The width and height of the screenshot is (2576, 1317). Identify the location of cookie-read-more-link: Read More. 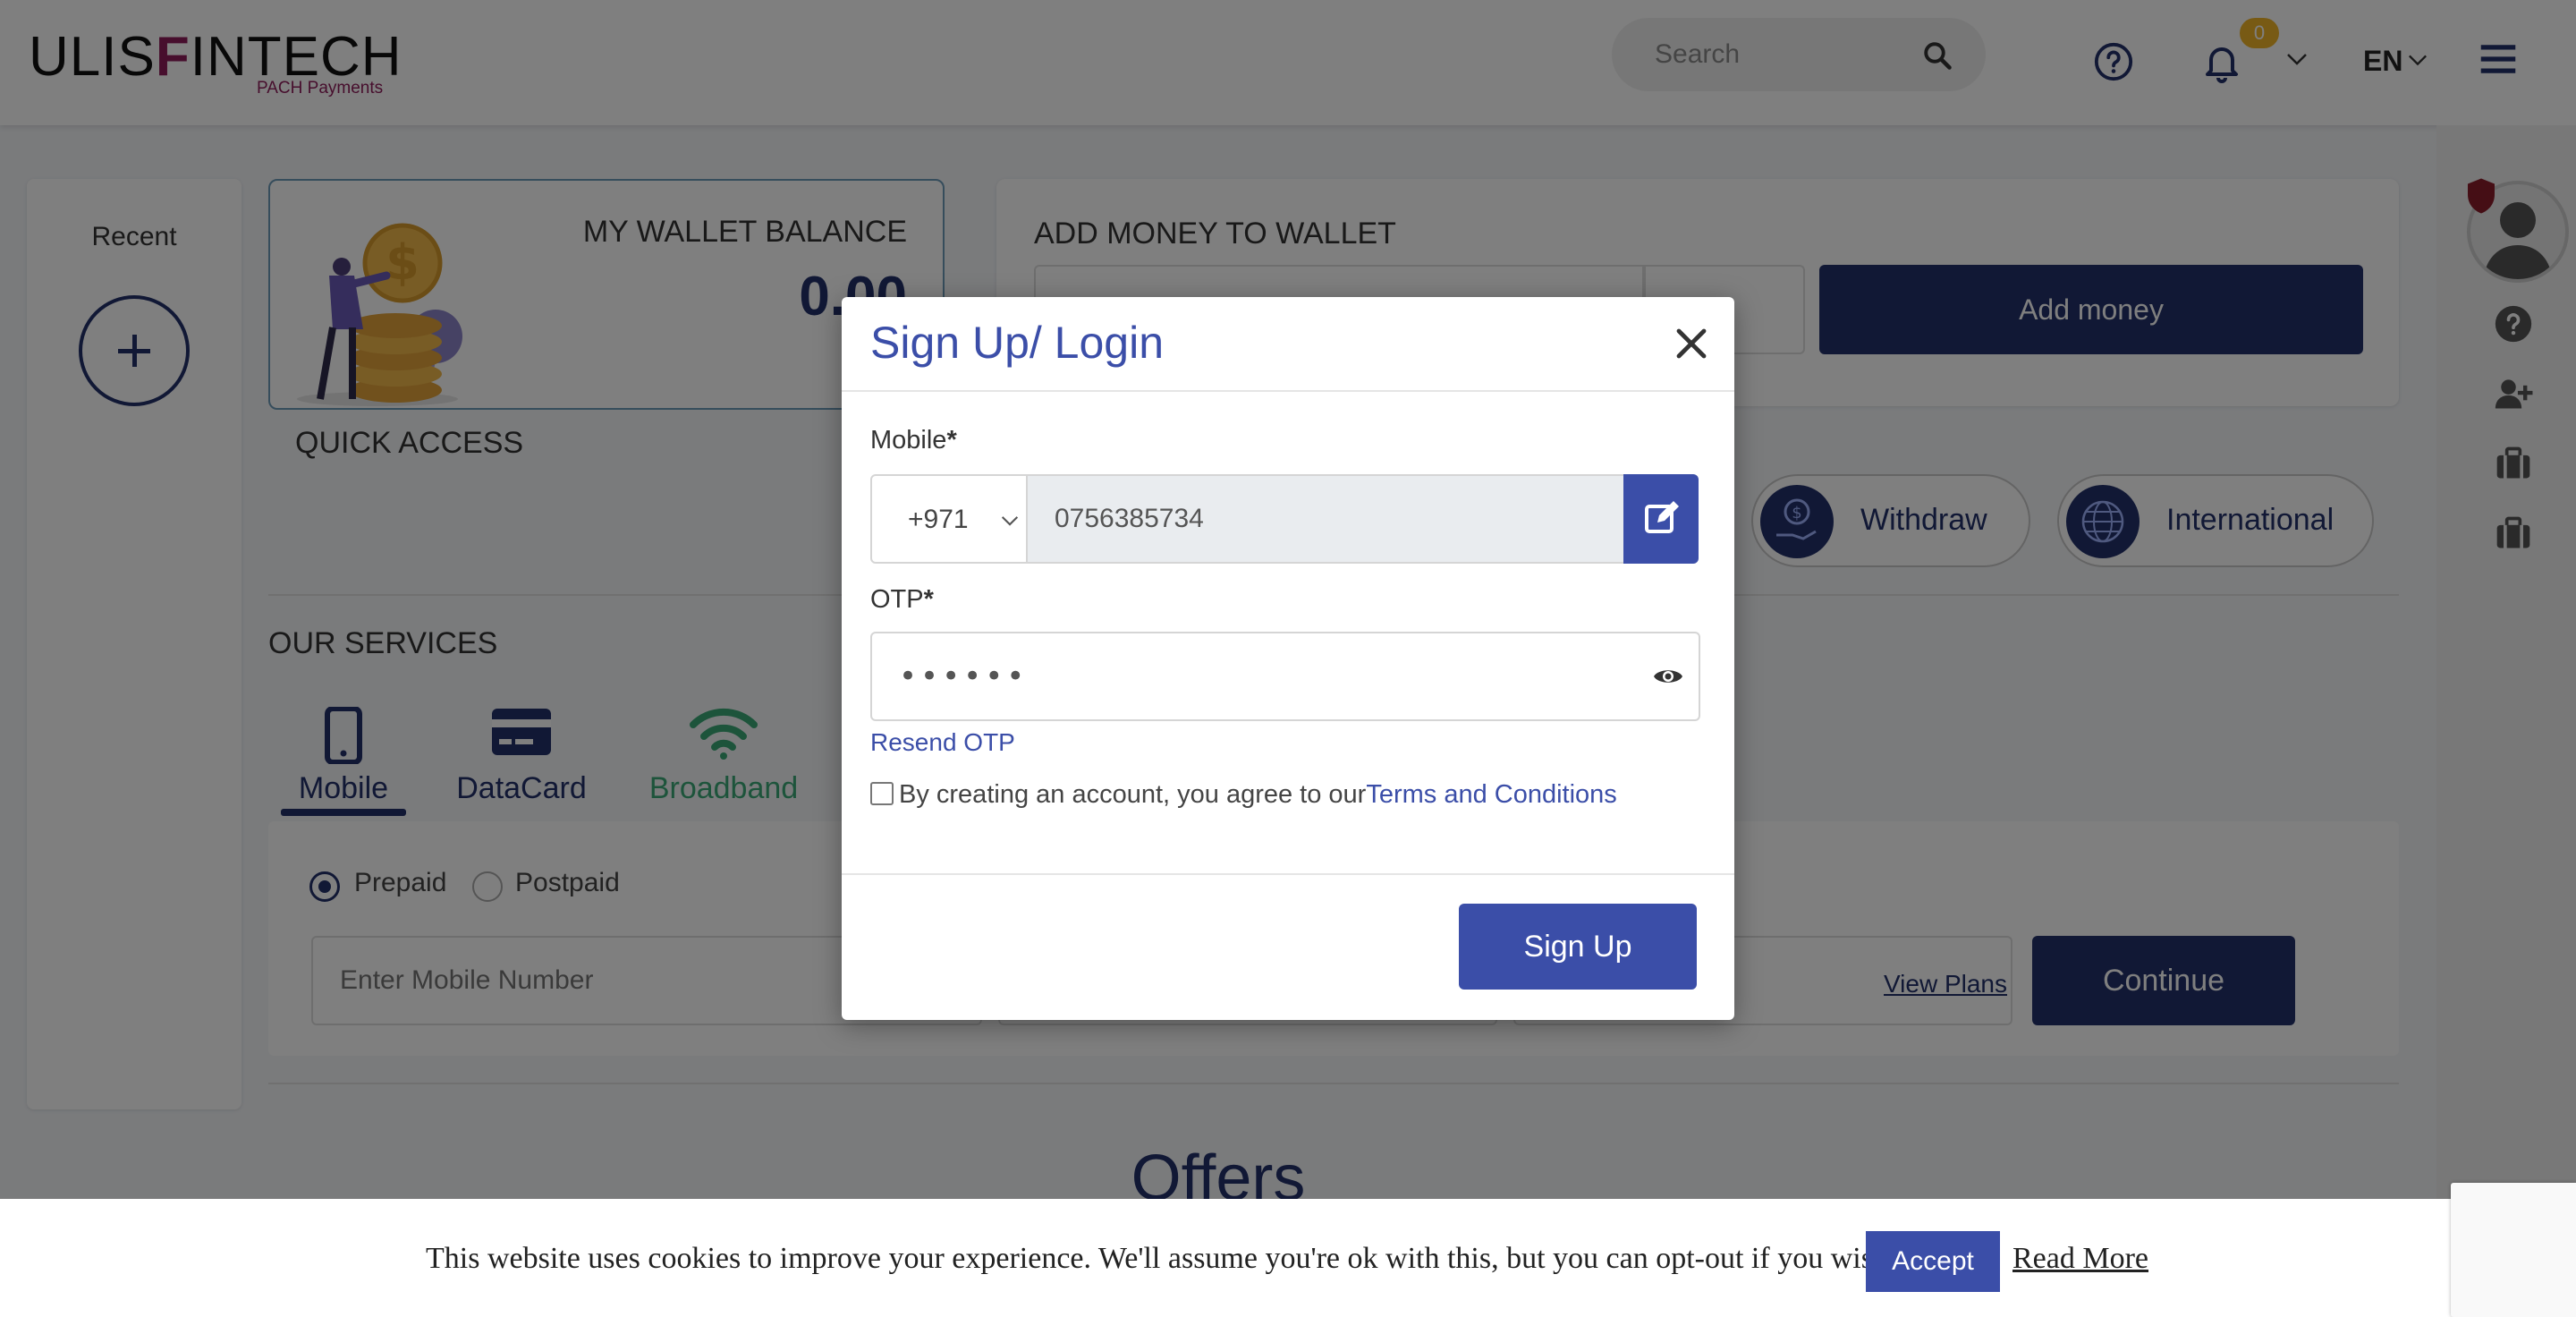
(2080, 1259).